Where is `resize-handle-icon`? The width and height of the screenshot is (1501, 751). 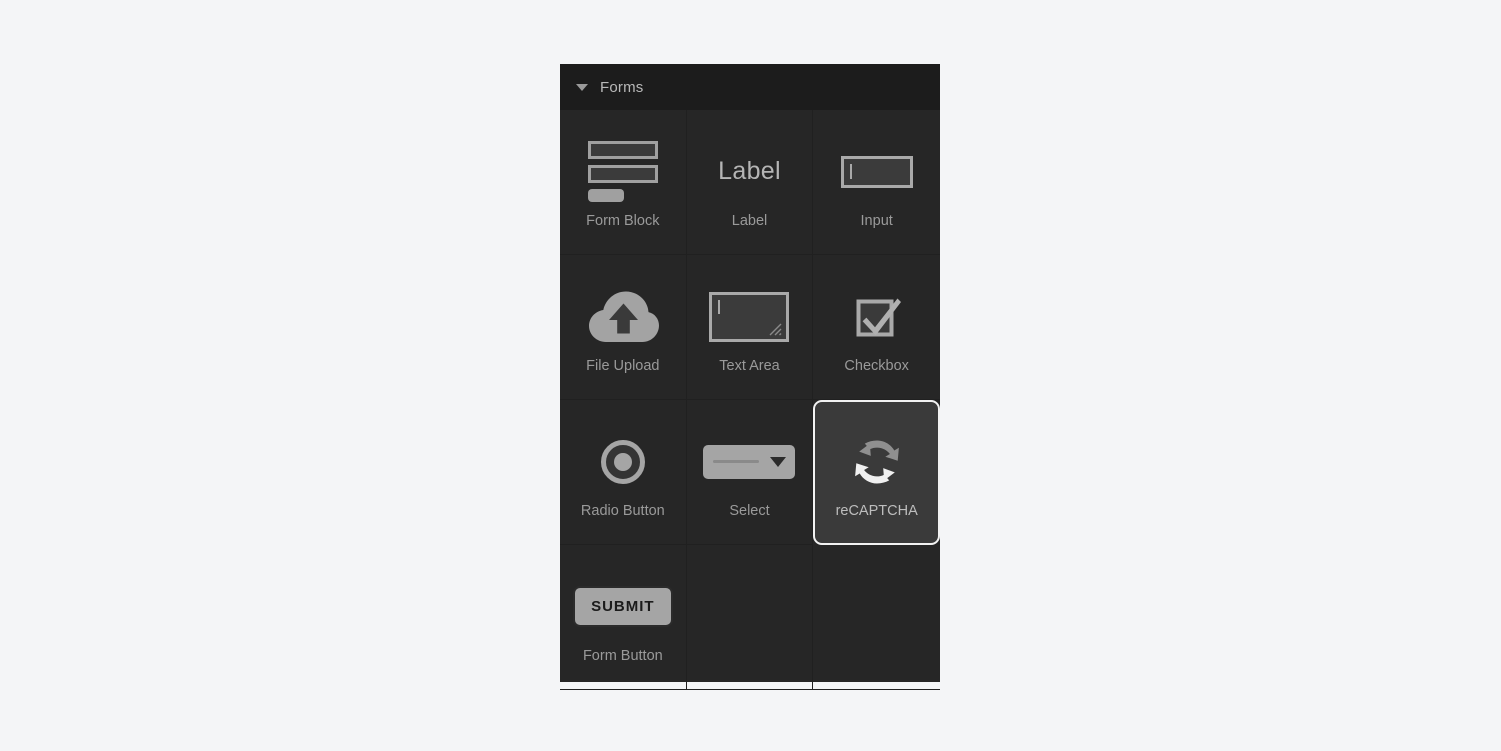
resize-handle-icon is located at coordinates (775, 329).